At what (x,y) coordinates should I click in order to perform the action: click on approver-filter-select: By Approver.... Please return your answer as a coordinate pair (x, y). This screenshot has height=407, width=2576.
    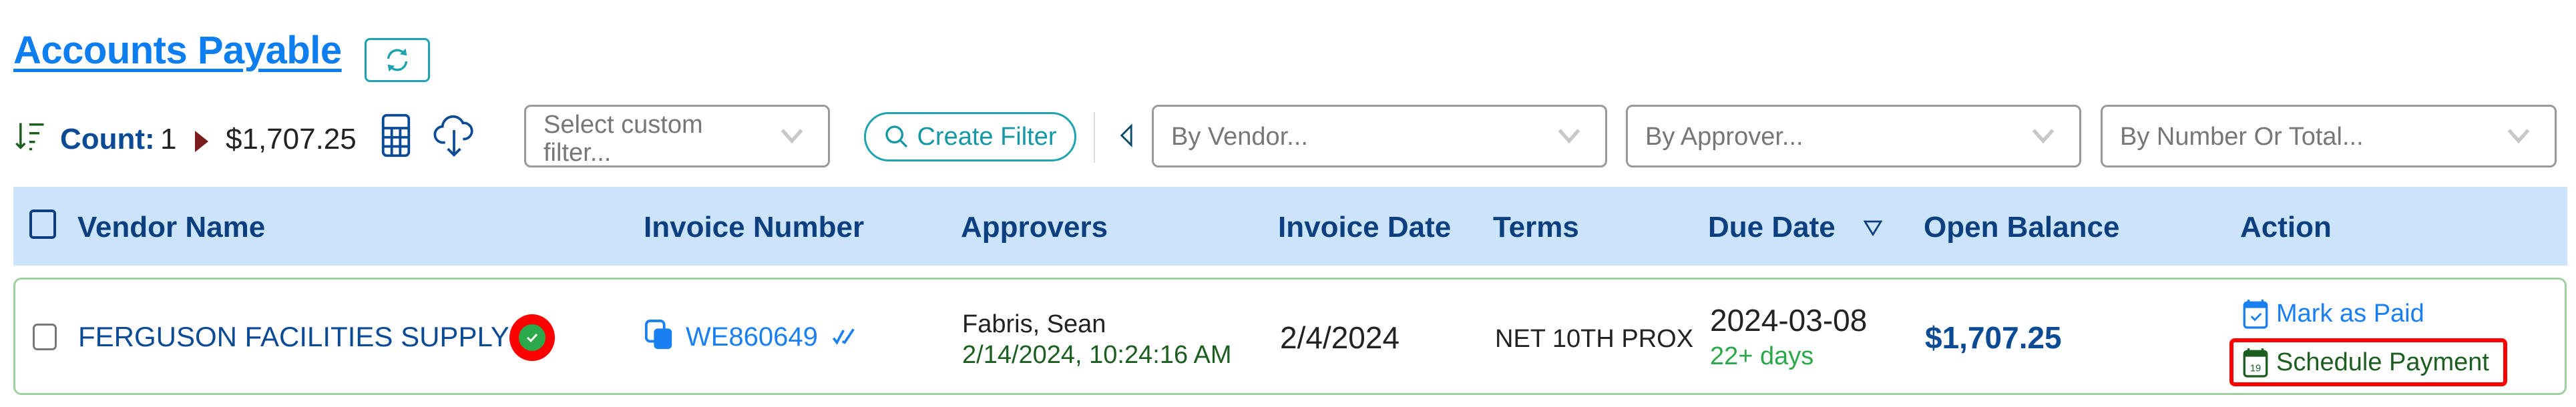
    Looking at the image, I should click on (1853, 136).